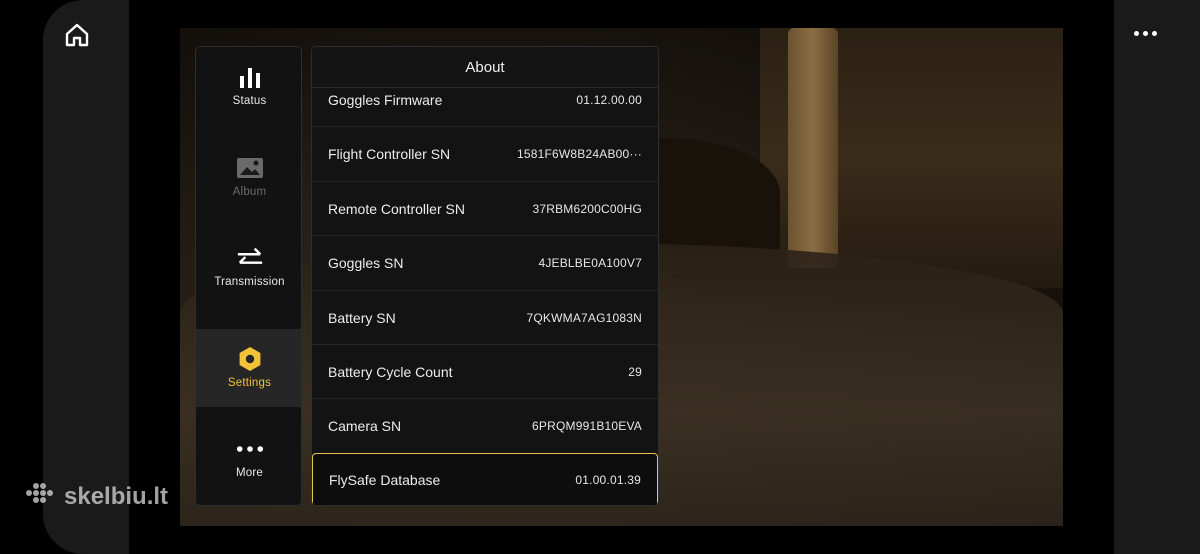 Image resolution: width=1200 pixels, height=554 pixels. I want to click on more-options-icon, so click(1145, 33).